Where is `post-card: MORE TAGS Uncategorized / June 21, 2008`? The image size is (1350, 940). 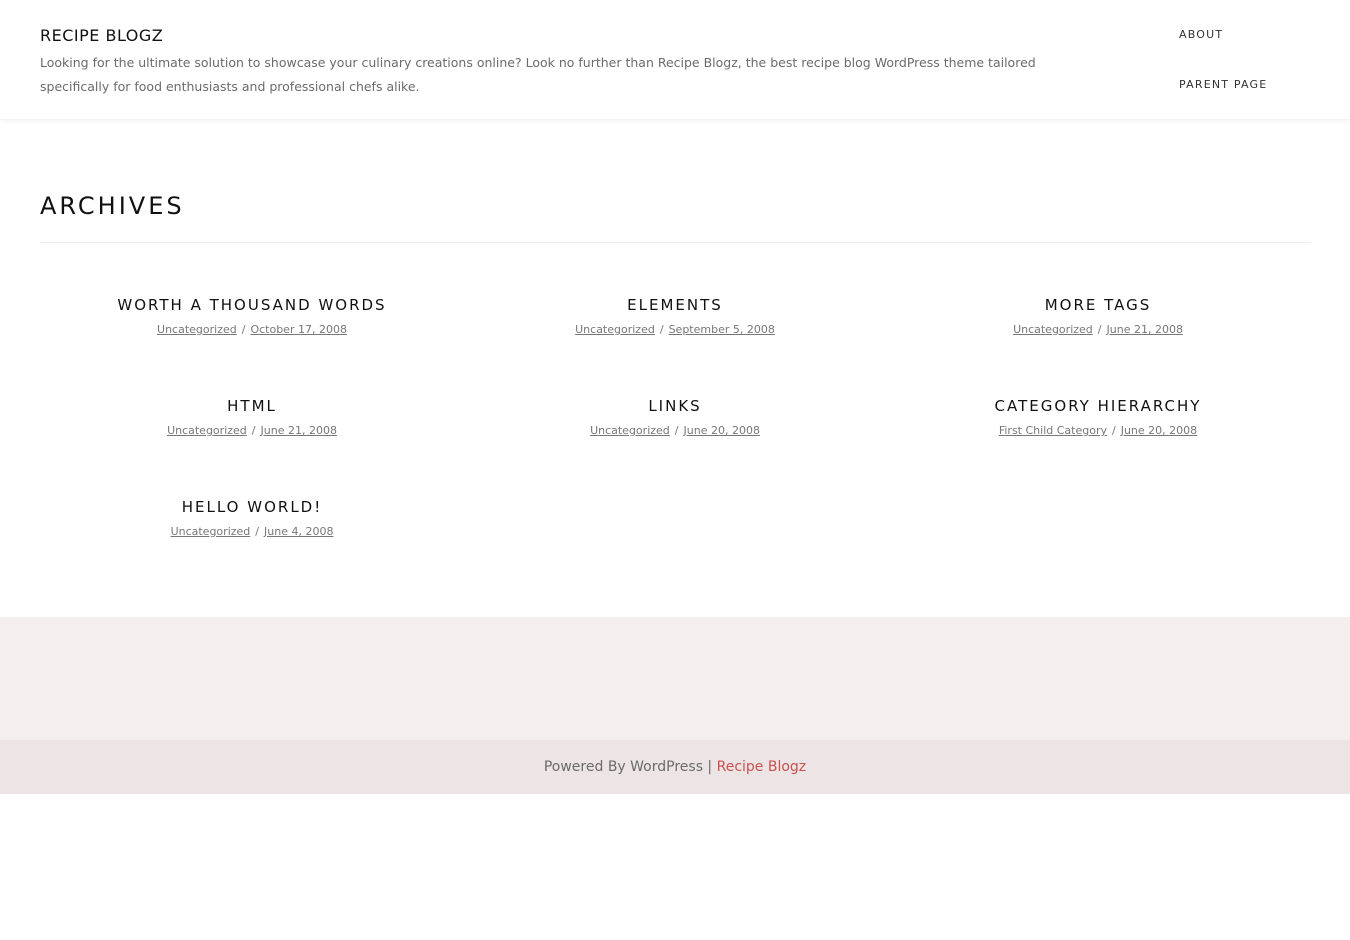 post-card: MORE TAGS Uncategorized / June 21, 2008 is located at coordinates (1098, 316).